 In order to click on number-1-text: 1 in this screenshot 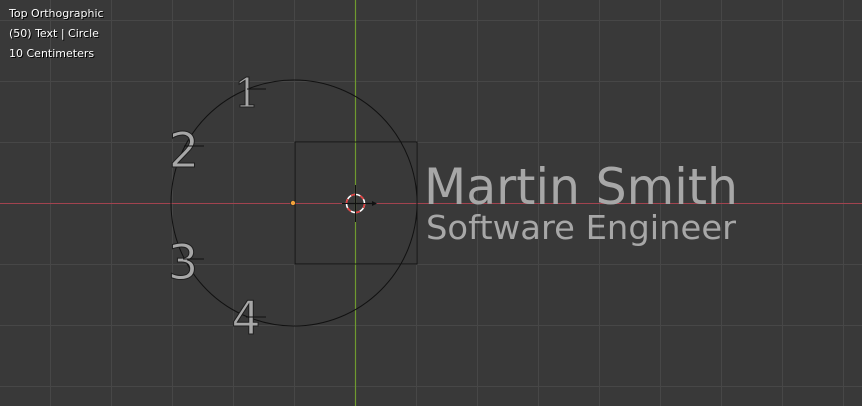, I will do `click(246, 94)`.